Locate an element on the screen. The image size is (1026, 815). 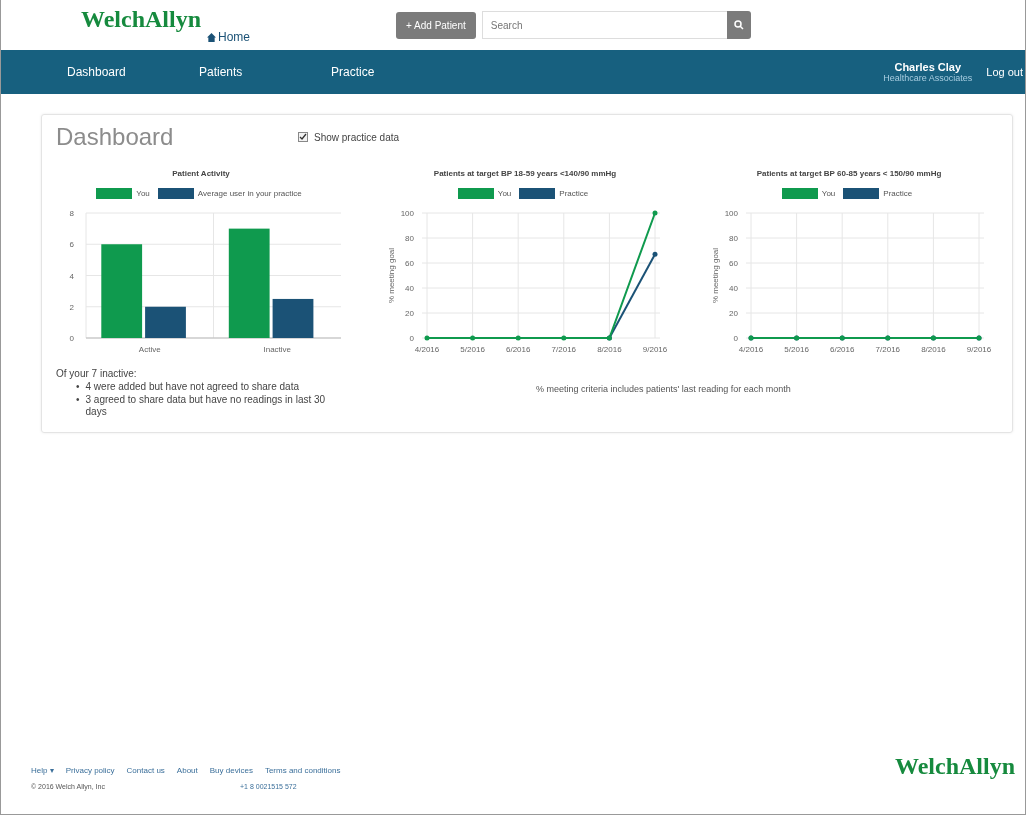
chart-note: % meeting criteria includes patients' last reading for each month is located at coordinates (663, 390).